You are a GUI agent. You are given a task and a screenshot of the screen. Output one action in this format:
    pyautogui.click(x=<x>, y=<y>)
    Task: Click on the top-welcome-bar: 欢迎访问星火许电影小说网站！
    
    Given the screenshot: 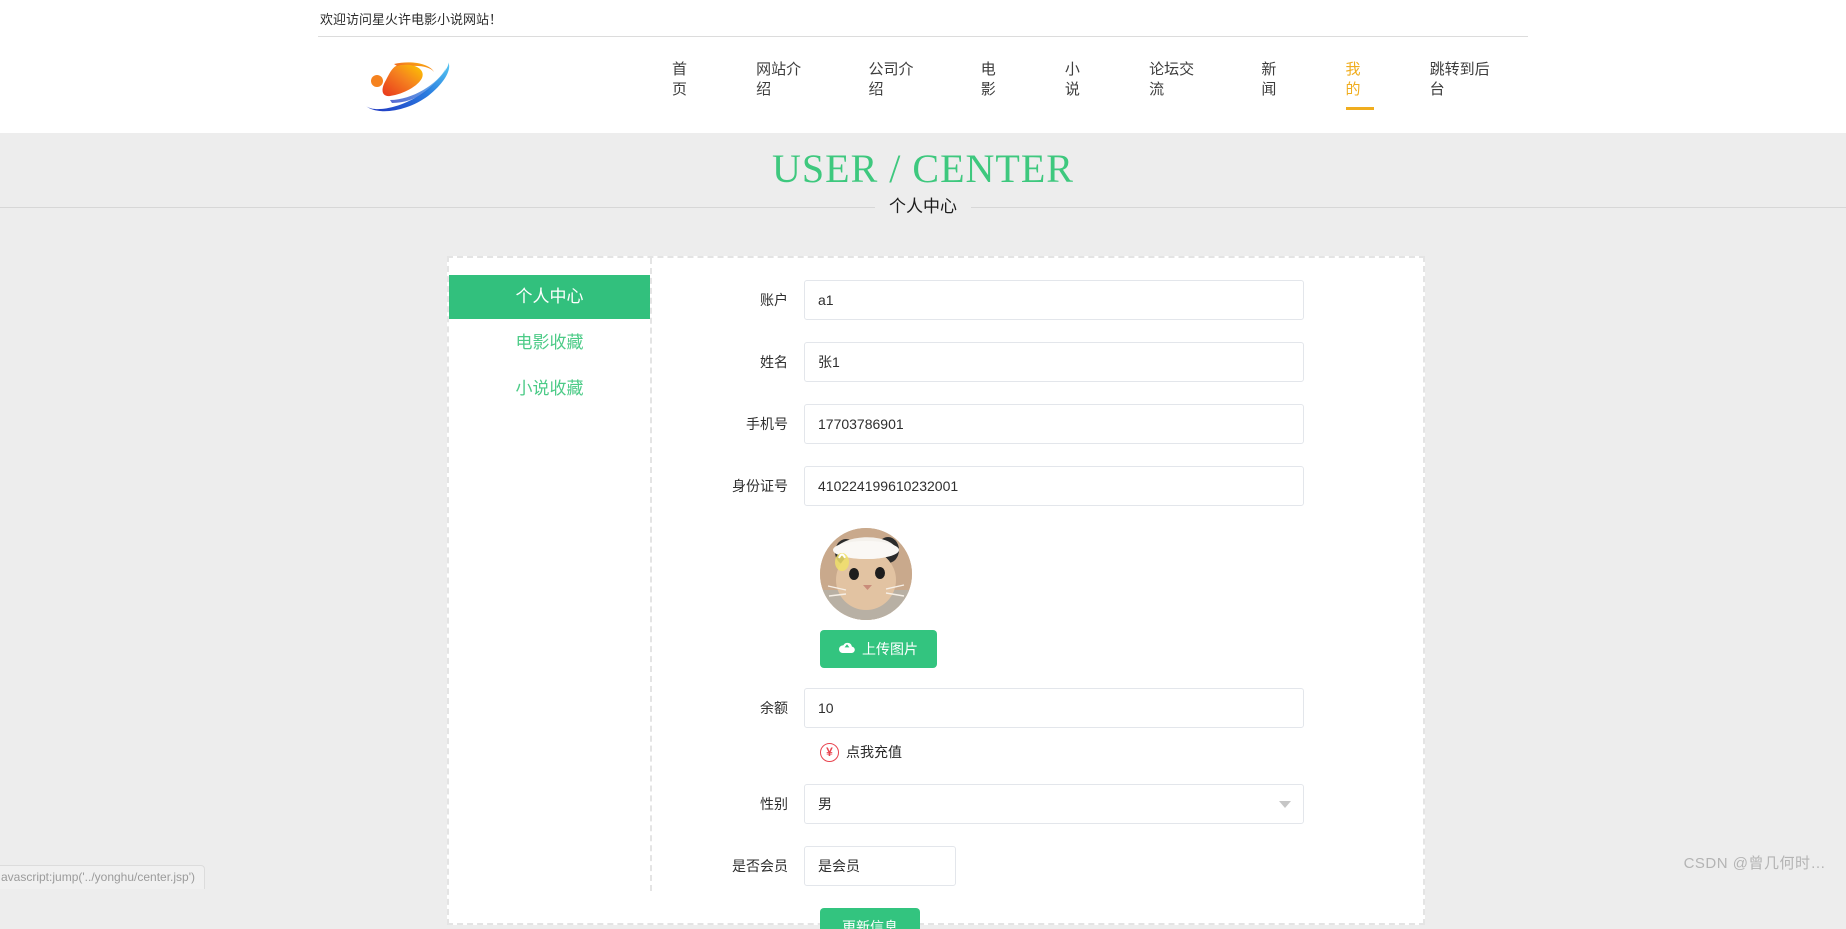 What is the action you would take?
    pyautogui.click(x=923, y=18)
    